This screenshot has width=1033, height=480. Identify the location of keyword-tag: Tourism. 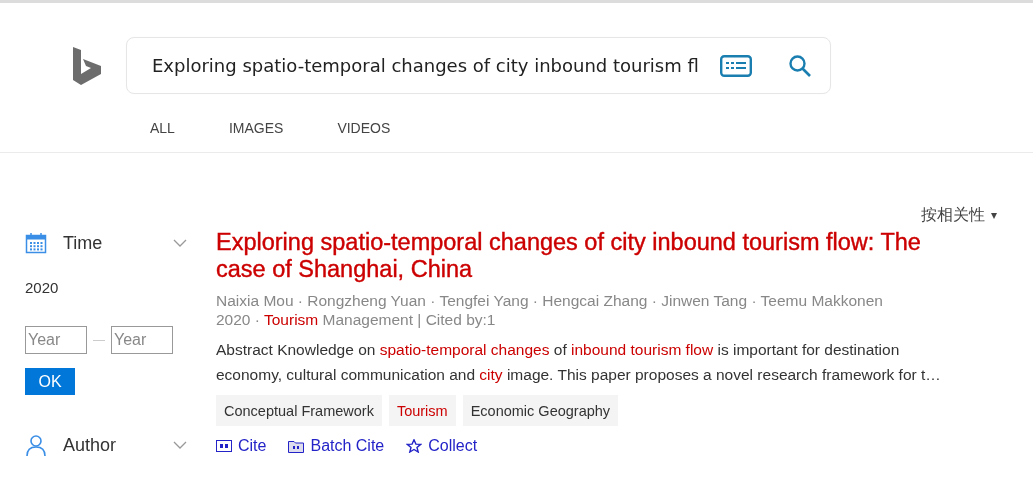
(422, 410).